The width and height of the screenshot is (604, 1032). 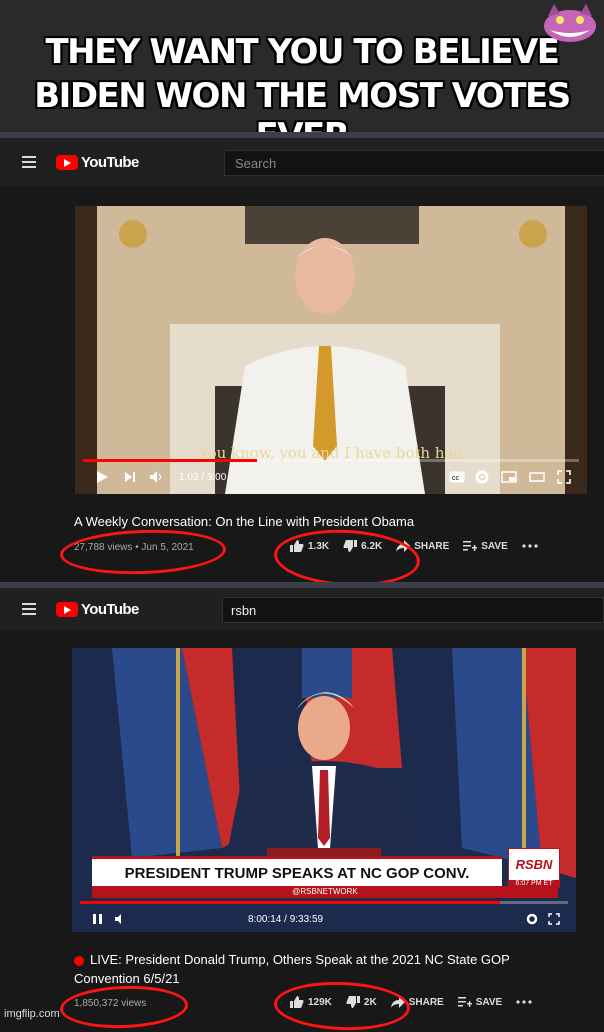 I want to click on video-progress-bar, so click(x=324, y=902).